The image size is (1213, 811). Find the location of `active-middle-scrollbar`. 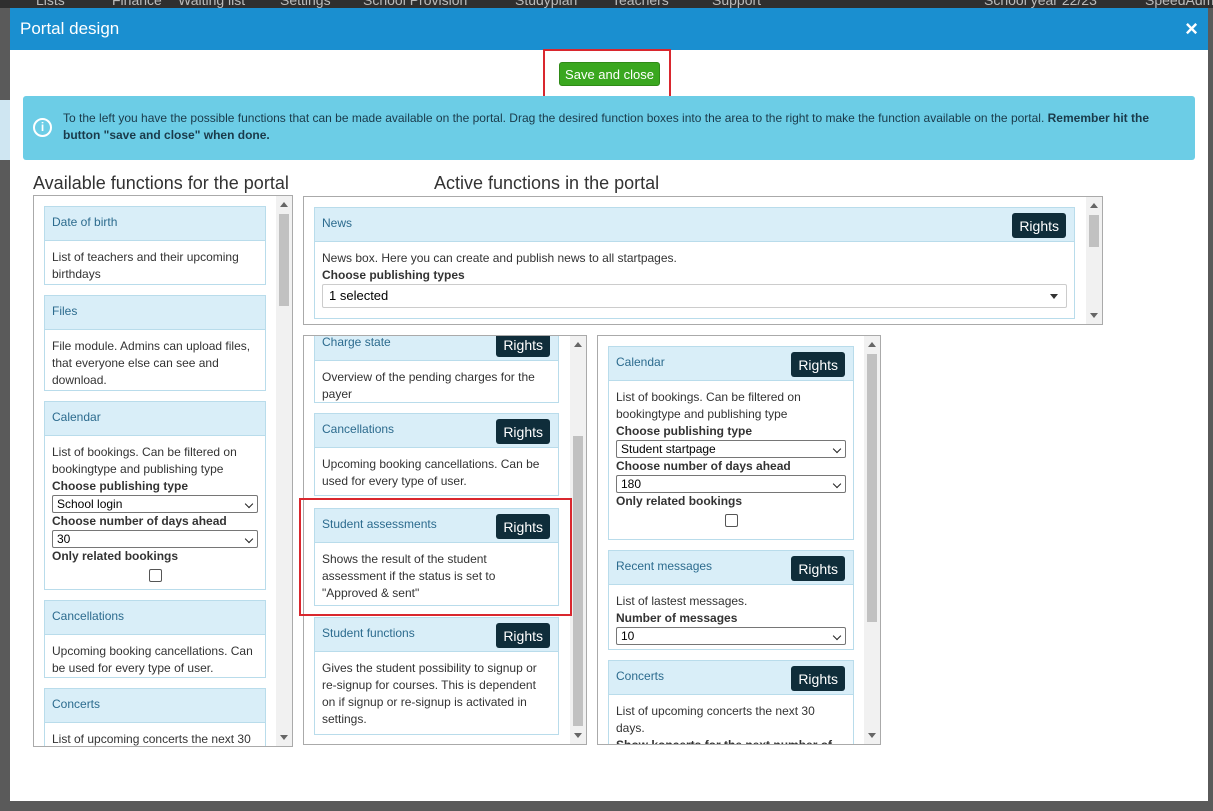

active-middle-scrollbar is located at coordinates (578, 540).